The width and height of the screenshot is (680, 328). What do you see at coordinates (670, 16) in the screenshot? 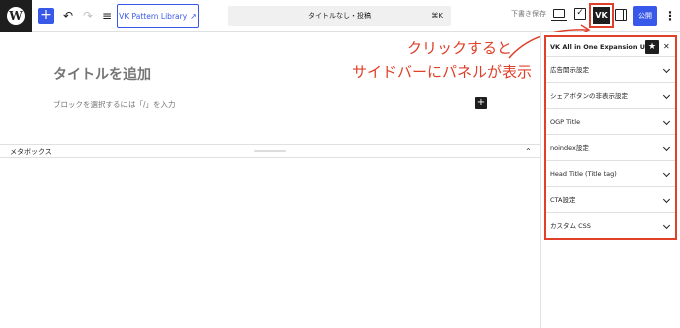
I see `more-options-icon: ⋮` at bounding box center [670, 16].